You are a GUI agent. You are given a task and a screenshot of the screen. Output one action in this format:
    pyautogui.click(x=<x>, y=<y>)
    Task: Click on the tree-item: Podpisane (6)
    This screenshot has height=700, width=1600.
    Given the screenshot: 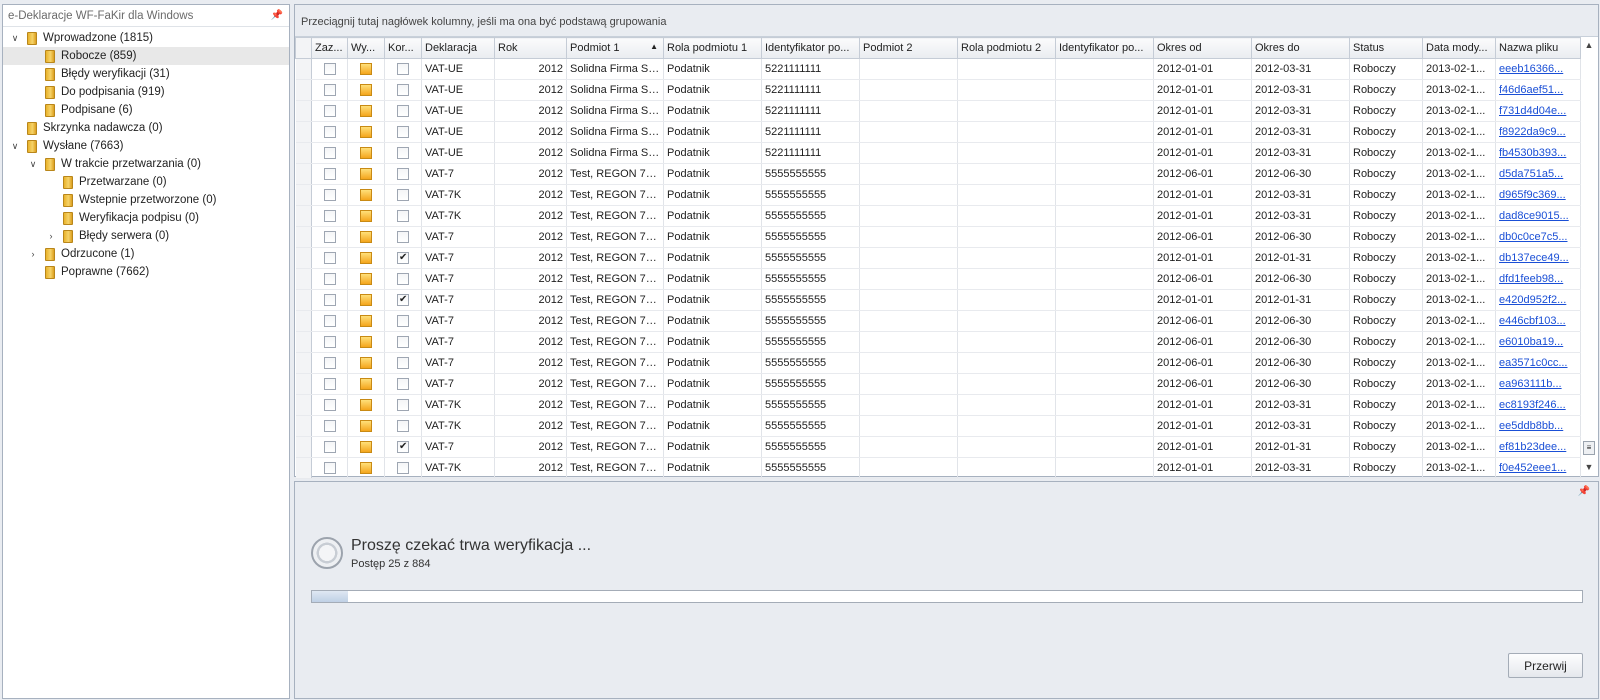 What is the action you would take?
    pyautogui.click(x=146, y=110)
    